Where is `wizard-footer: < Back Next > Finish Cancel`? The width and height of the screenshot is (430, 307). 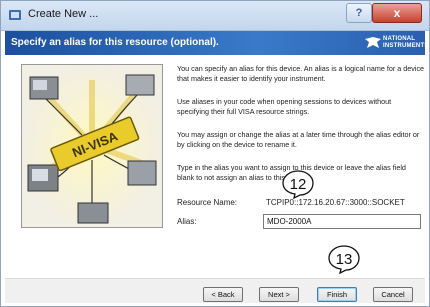 wizard-footer: < Back Next > Finish Cancel is located at coordinates (215, 290).